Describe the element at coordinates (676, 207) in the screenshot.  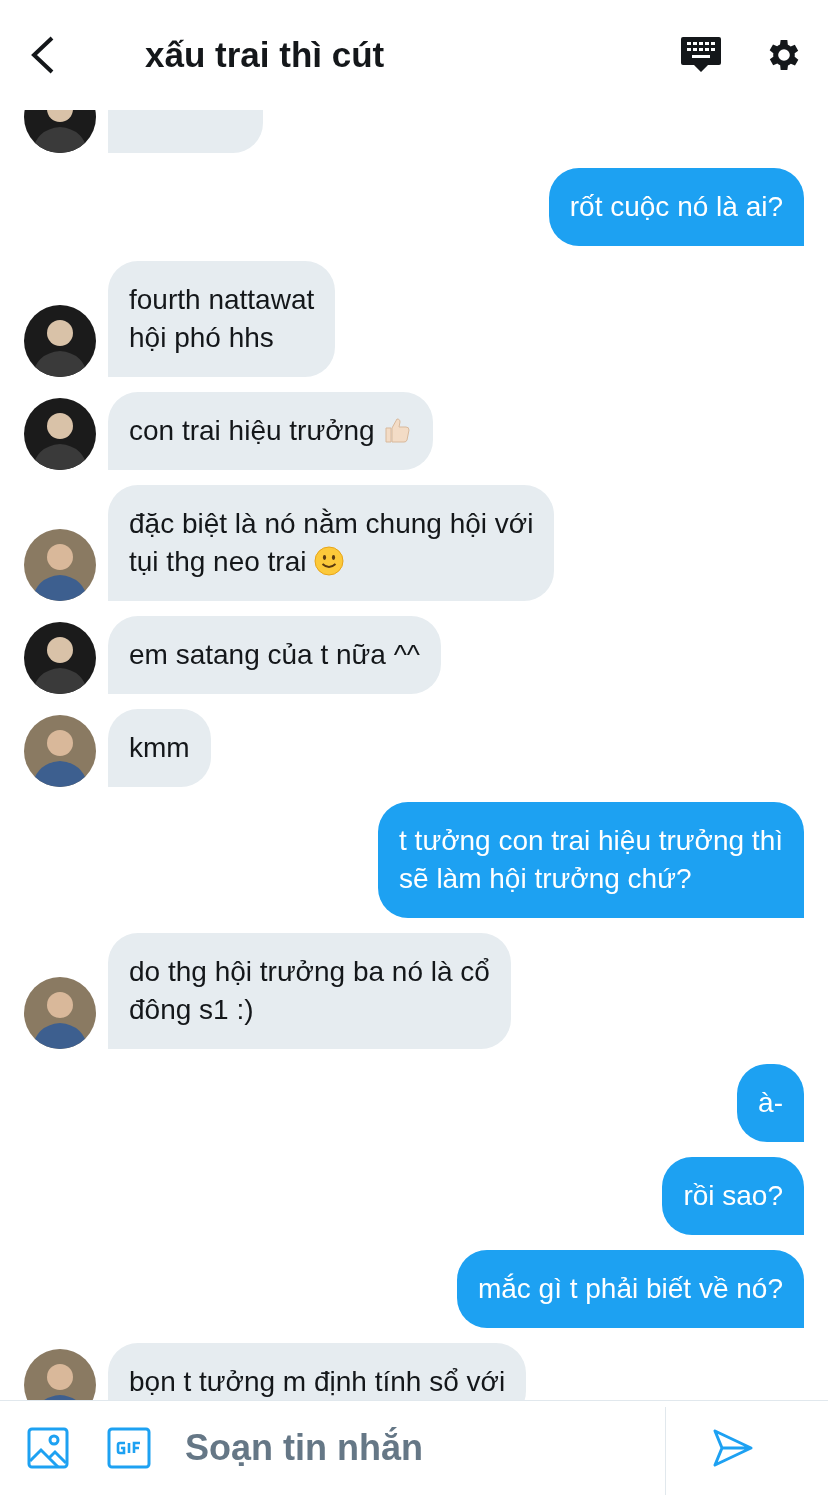
I see `message-bubble: rốt cuộc nó là ai?` at that location.